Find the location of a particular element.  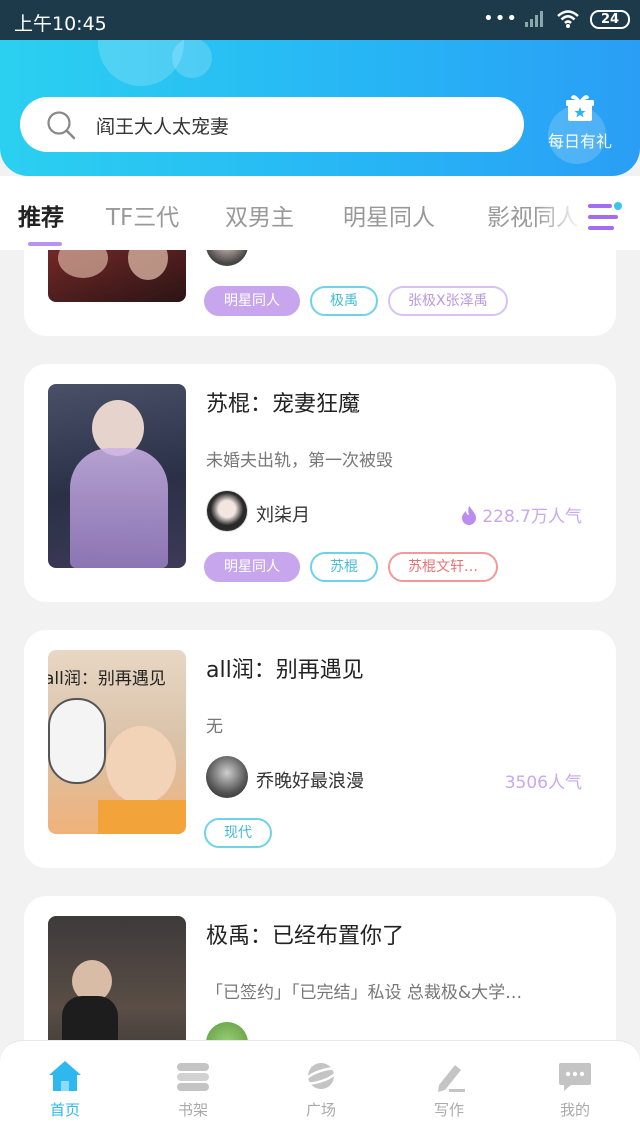

story-tag: 现代 is located at coordinates (238, 833).